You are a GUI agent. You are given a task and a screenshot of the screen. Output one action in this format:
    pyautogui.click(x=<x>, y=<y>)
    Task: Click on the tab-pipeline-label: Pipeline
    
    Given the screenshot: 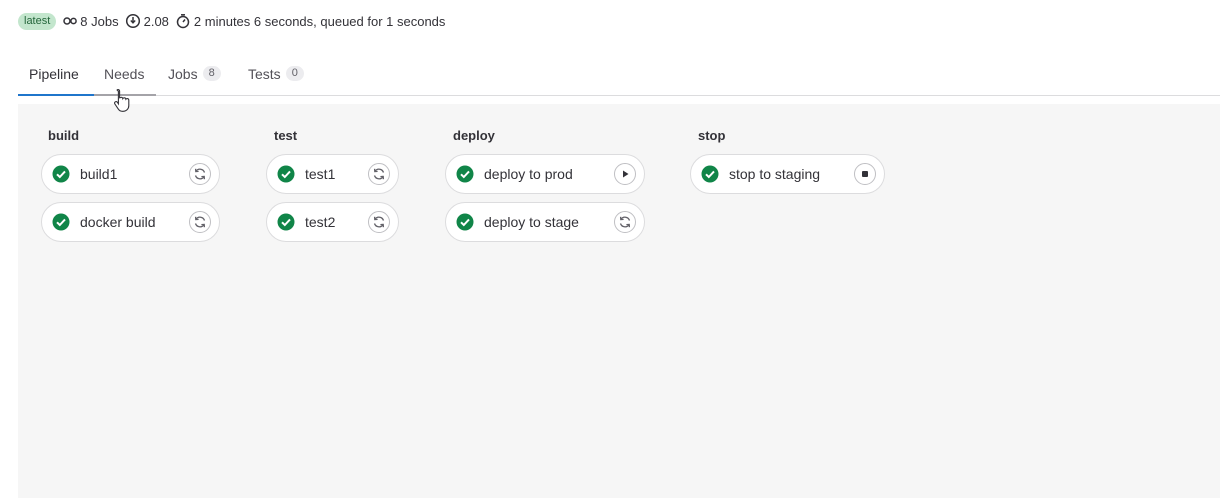 What is the action you would take?
    pyautogui.click(x=54, y=73)
    